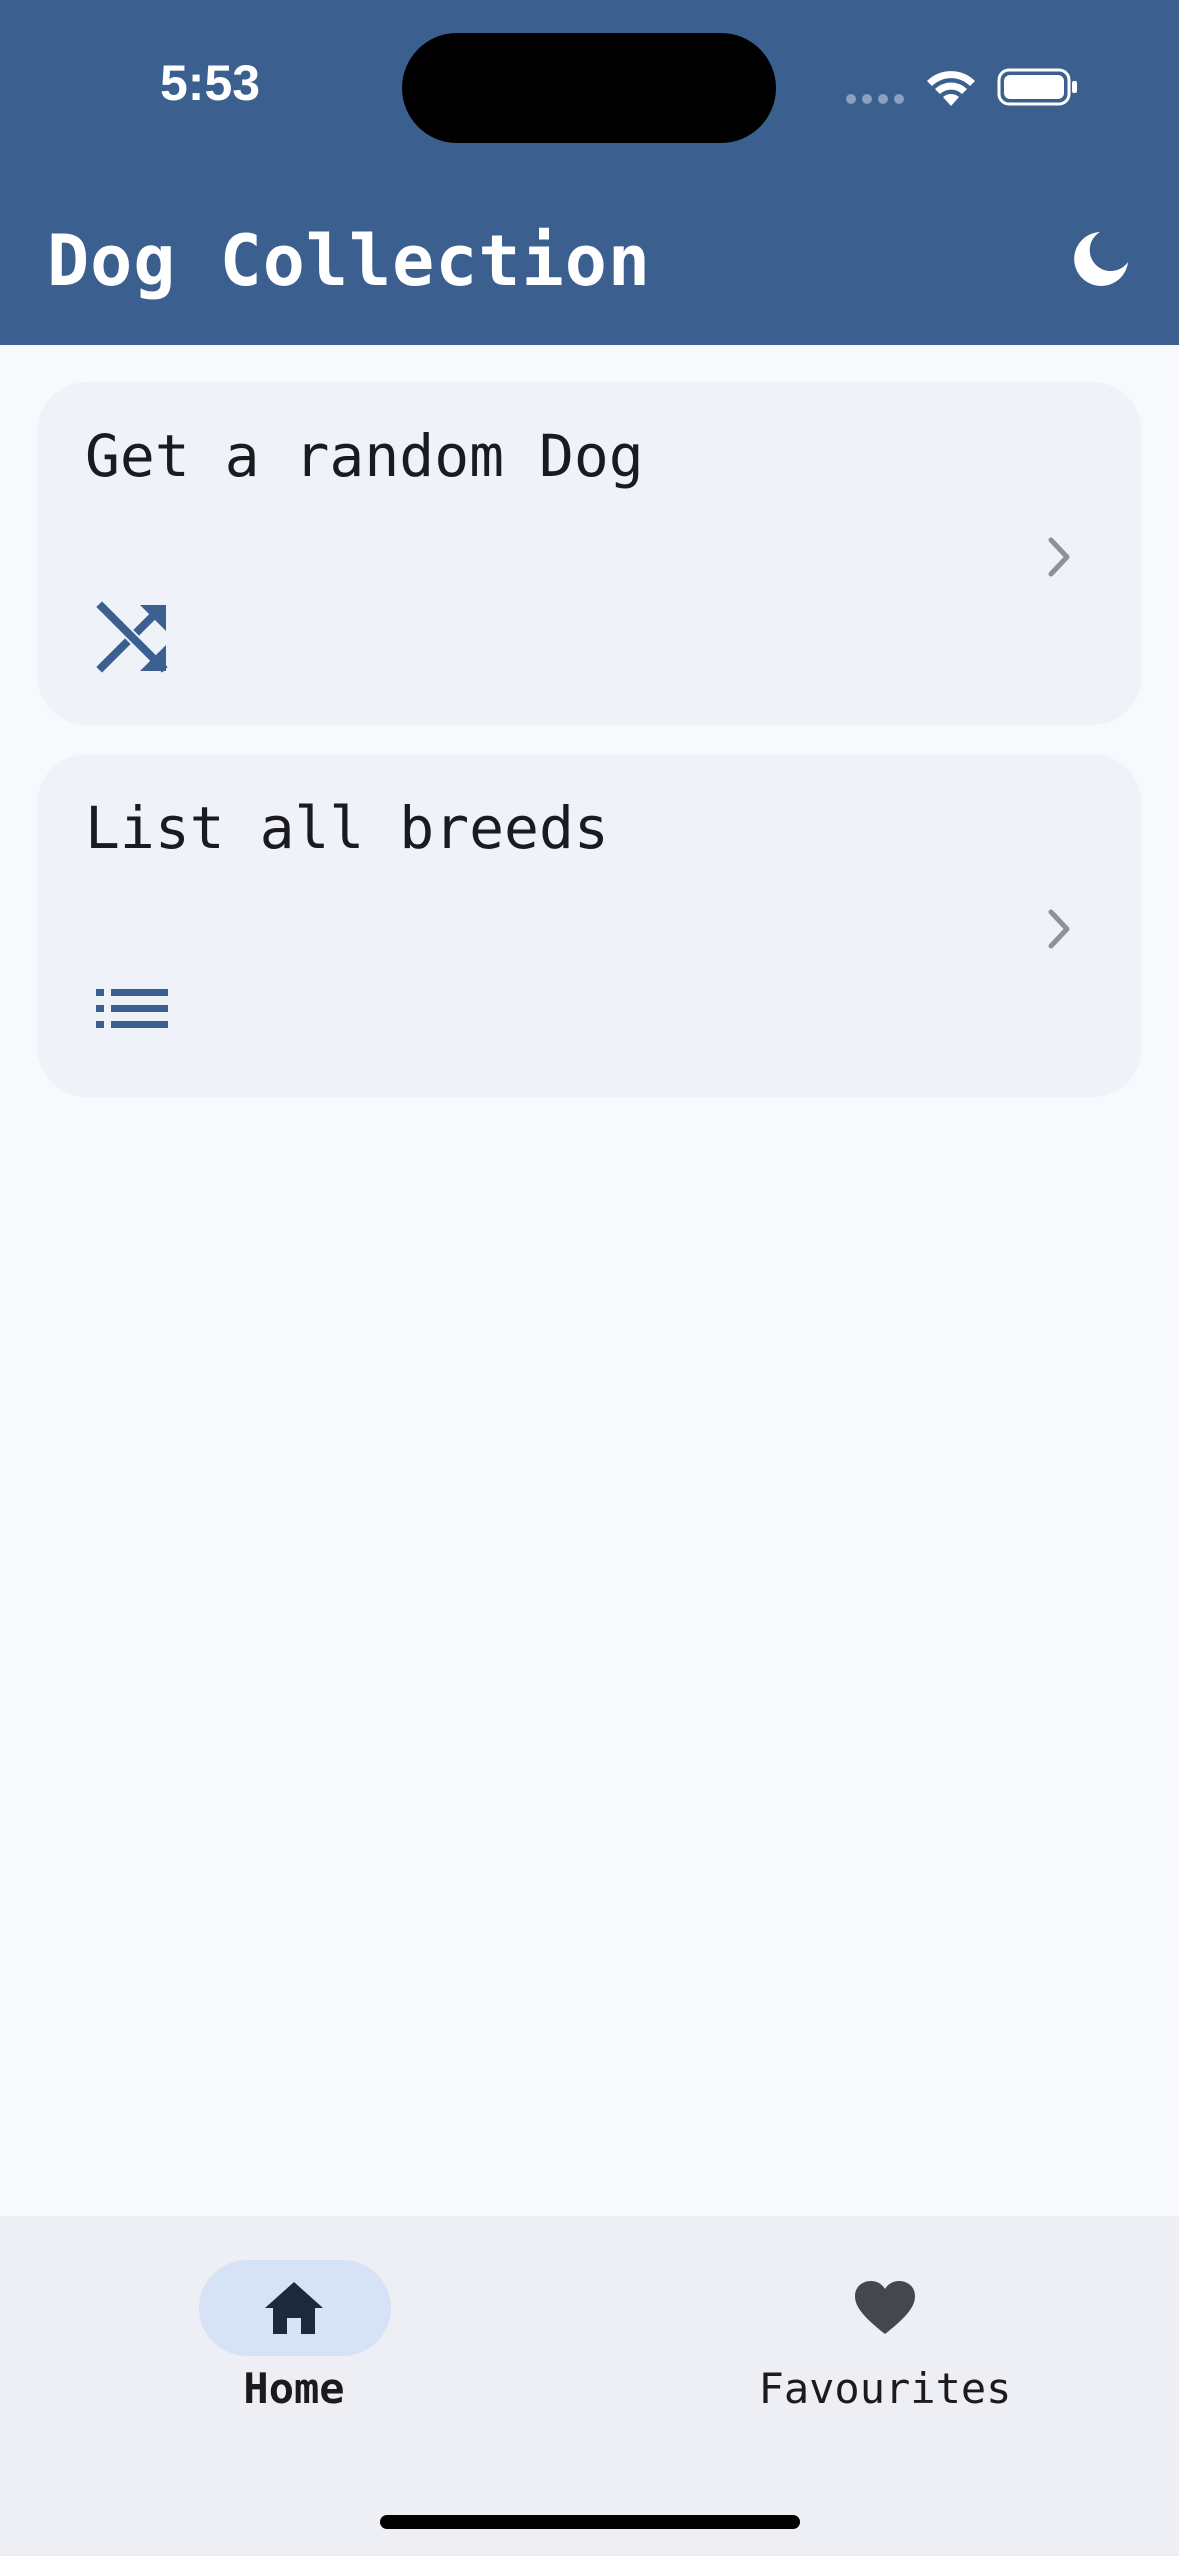 The height and width of the screenshot is (2556, 1179). Describe the element at coordinates (589, 553) in the screenshot. I see `random-dog-card: Get a random Dog` at that location.